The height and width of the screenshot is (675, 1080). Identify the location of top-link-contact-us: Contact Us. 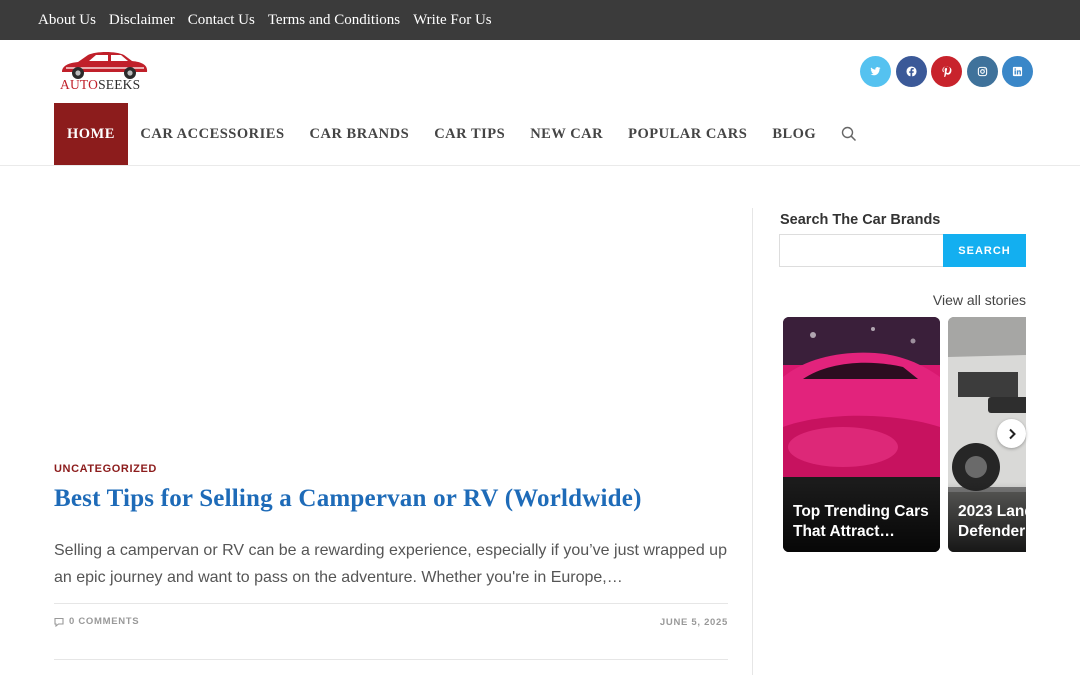
(221, 20).